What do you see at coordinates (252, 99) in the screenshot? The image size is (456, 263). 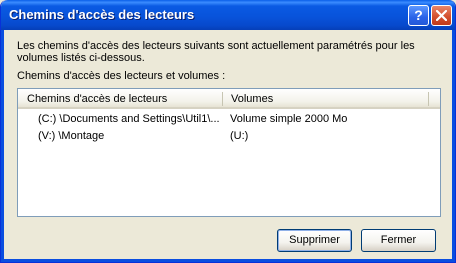 I see `column-header-volumes: Volumes` at bounding box center [252, 99].